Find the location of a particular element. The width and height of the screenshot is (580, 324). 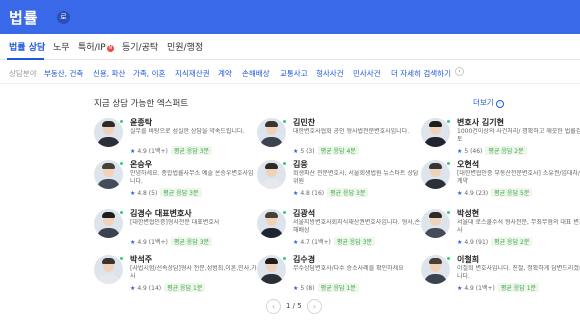

expert-meta: ★ 4.9 (1백+) 평균 응답 3분 is located at coordinates (171, 150).